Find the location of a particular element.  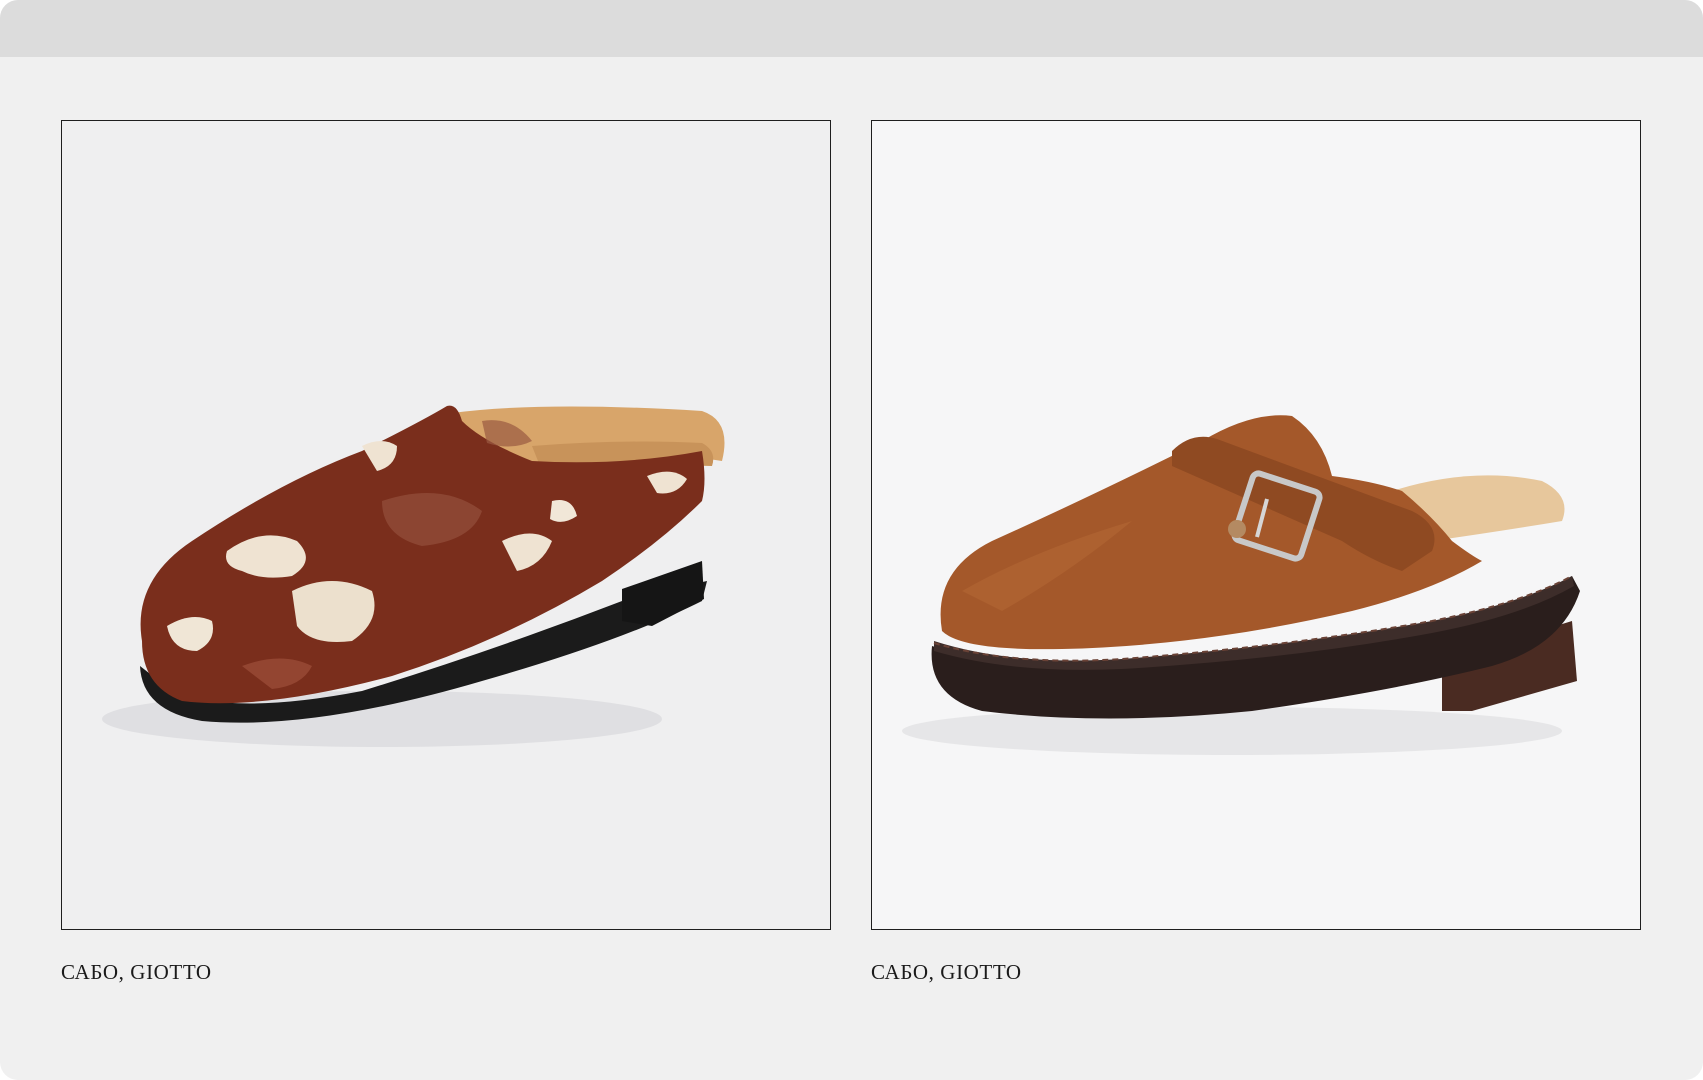

product-caption-2: САБО, GIOTTO is located at coordinates (946, 972).